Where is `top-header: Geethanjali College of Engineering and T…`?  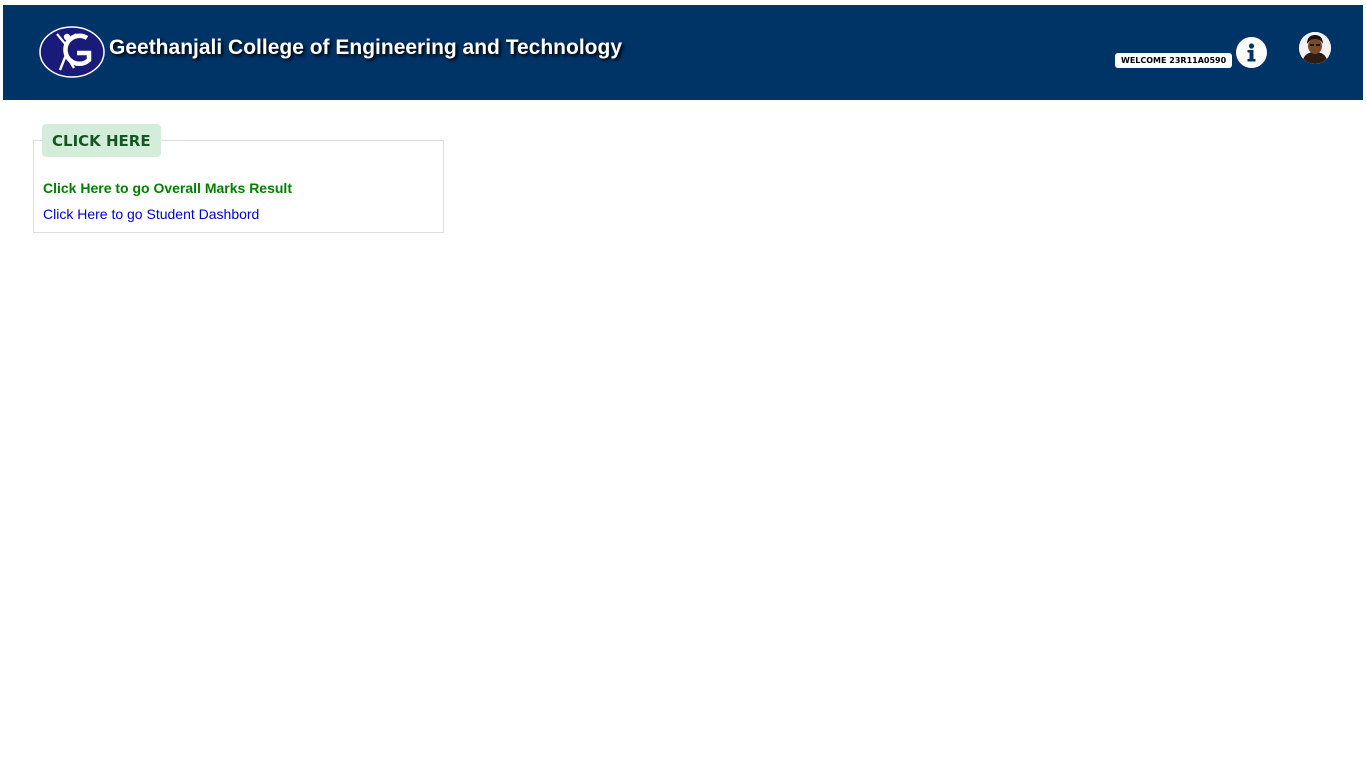 top-header: Geethanjali College of Engineering and T… is located at coordinates (683, 52).